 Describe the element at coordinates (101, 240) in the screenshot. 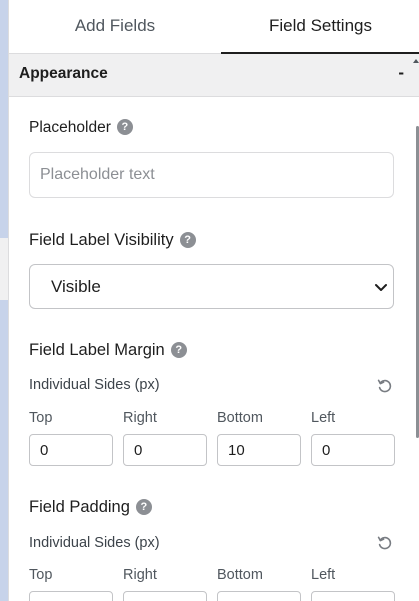

I see `label-visibility-label-text: Field Label Visibility` at that location.